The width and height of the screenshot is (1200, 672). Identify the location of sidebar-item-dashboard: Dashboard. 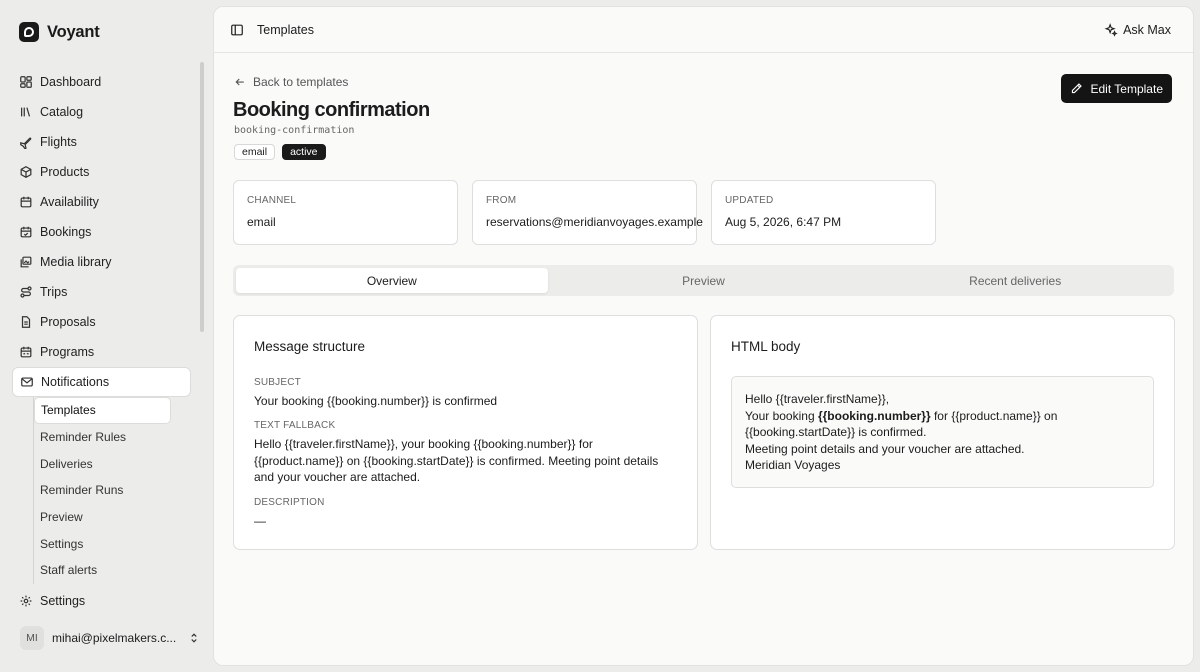
(101, 82).